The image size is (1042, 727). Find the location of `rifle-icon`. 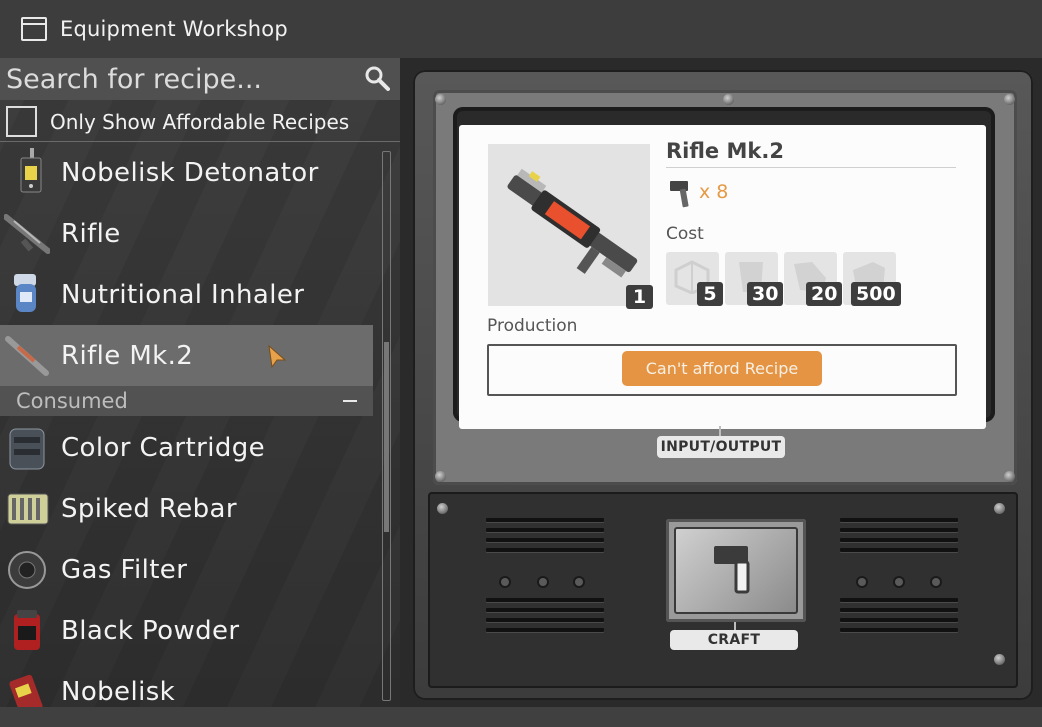

rifle-icon is located at coordinates (27, 233).